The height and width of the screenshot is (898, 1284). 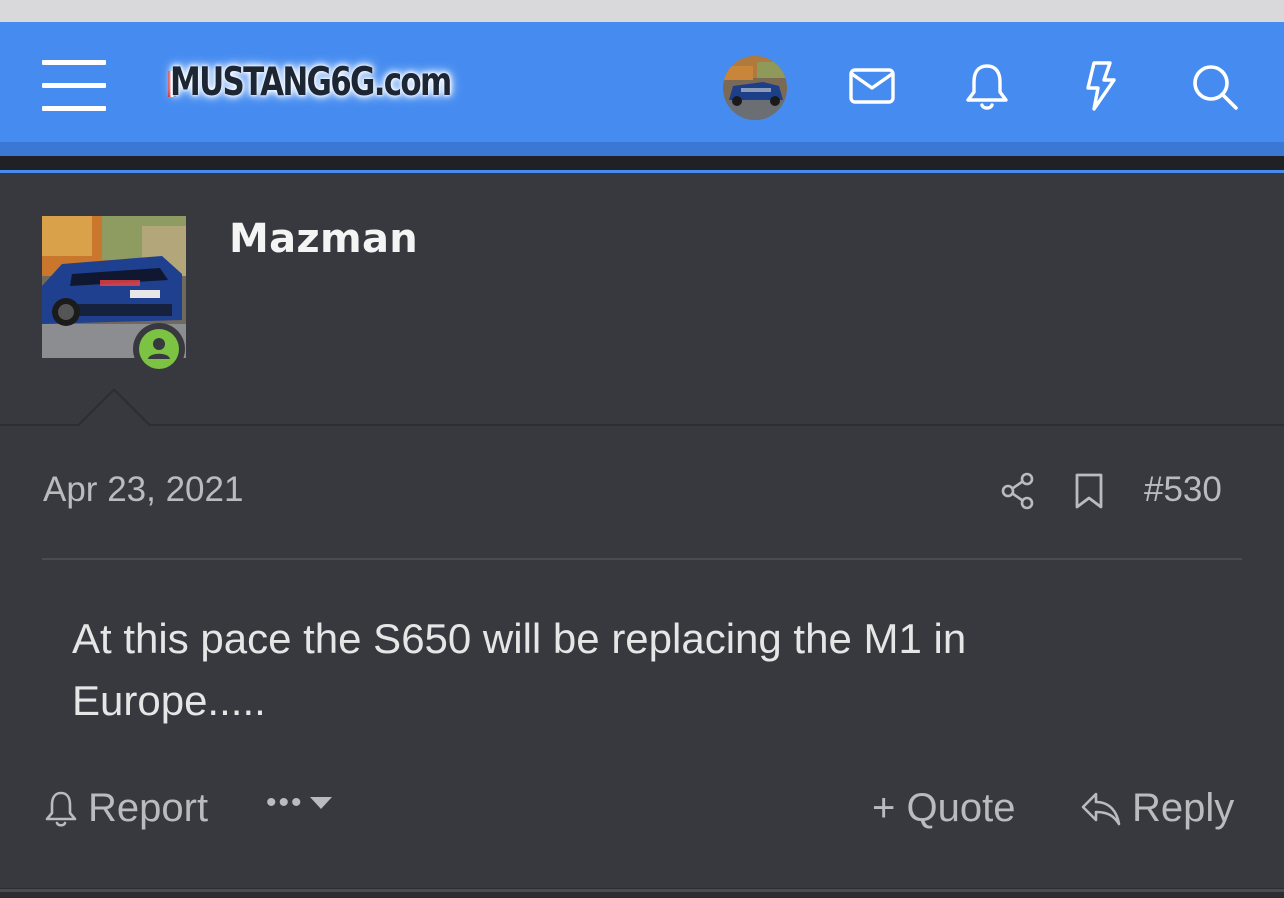 I want to click on site-logo: MUSTANG6G.com, so click(x=305, y=84).